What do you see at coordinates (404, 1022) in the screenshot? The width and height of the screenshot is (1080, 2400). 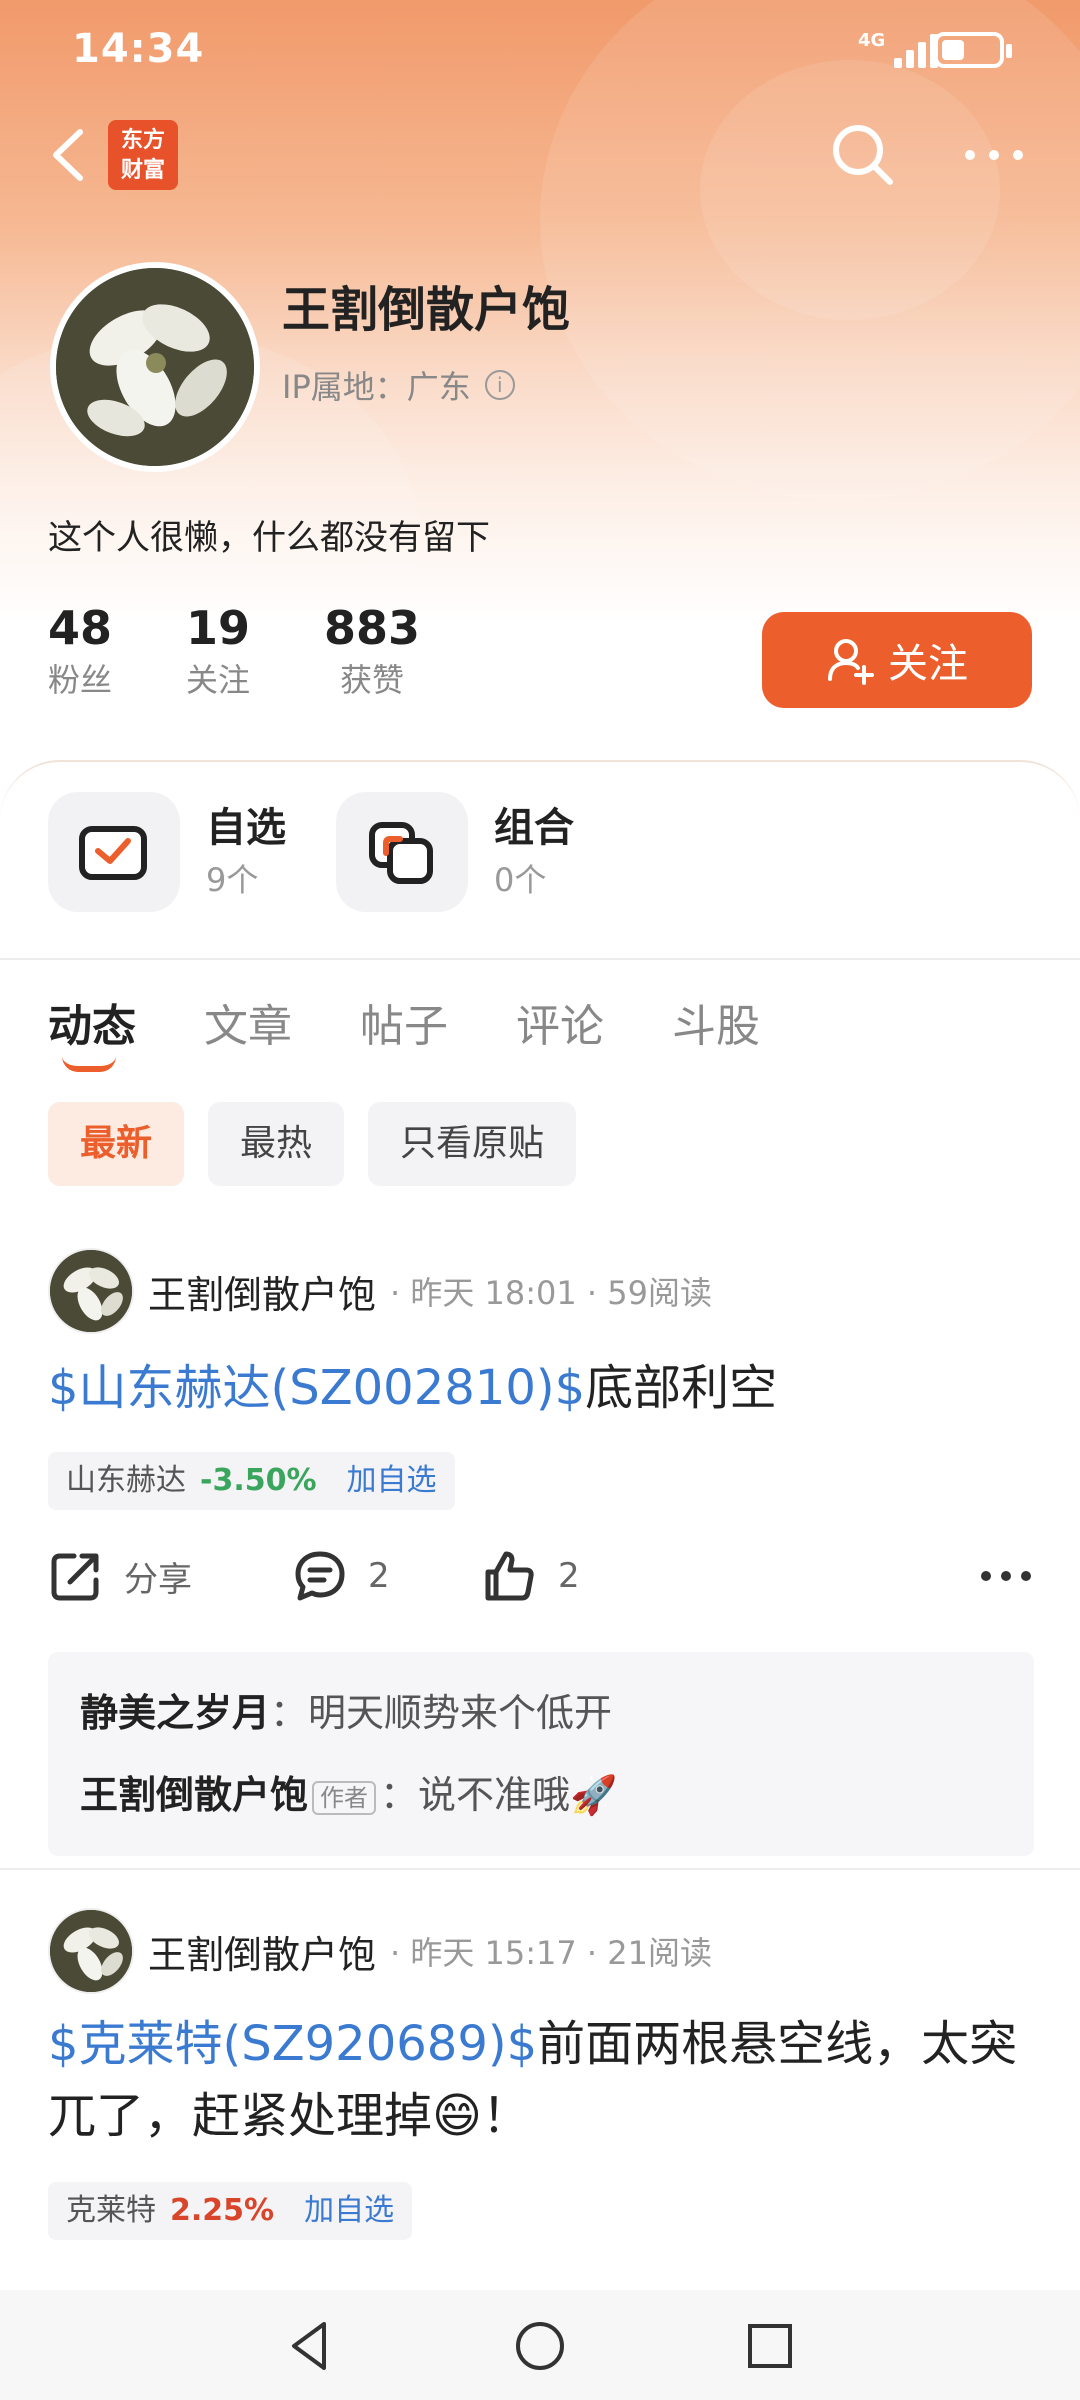 I see `tab-posts: 帖子` at bounding box center [404, 1022].